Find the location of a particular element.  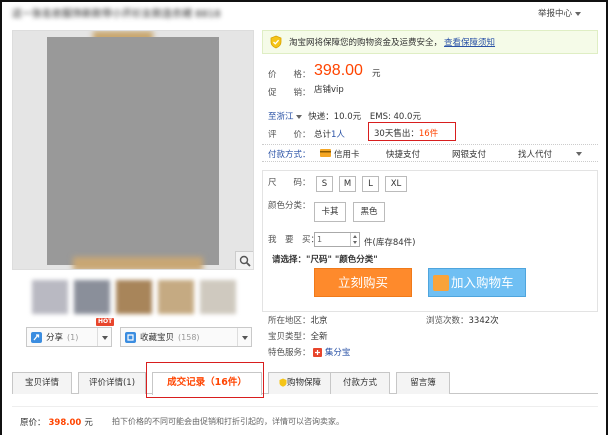

views-row: 浏览次数：3342次 is located at coordinates (462, 320).